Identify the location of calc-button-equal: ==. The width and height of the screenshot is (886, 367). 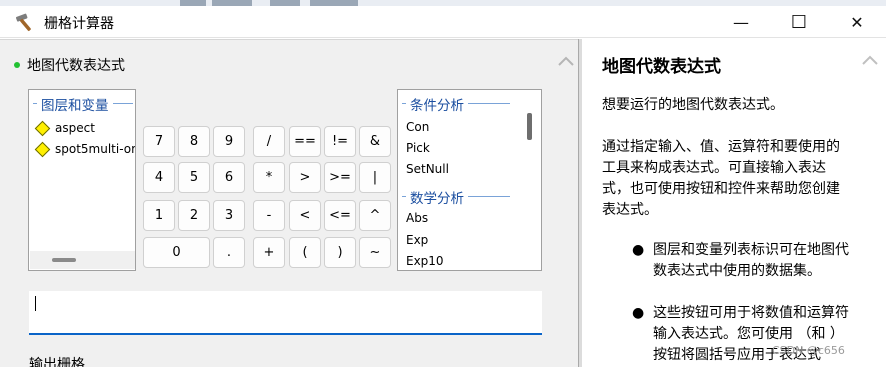
(305, 141).